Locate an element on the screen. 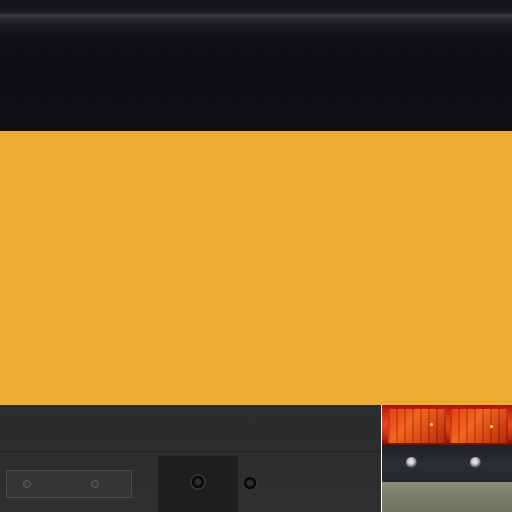  bracket-plate is located at coordinates (69, 484).